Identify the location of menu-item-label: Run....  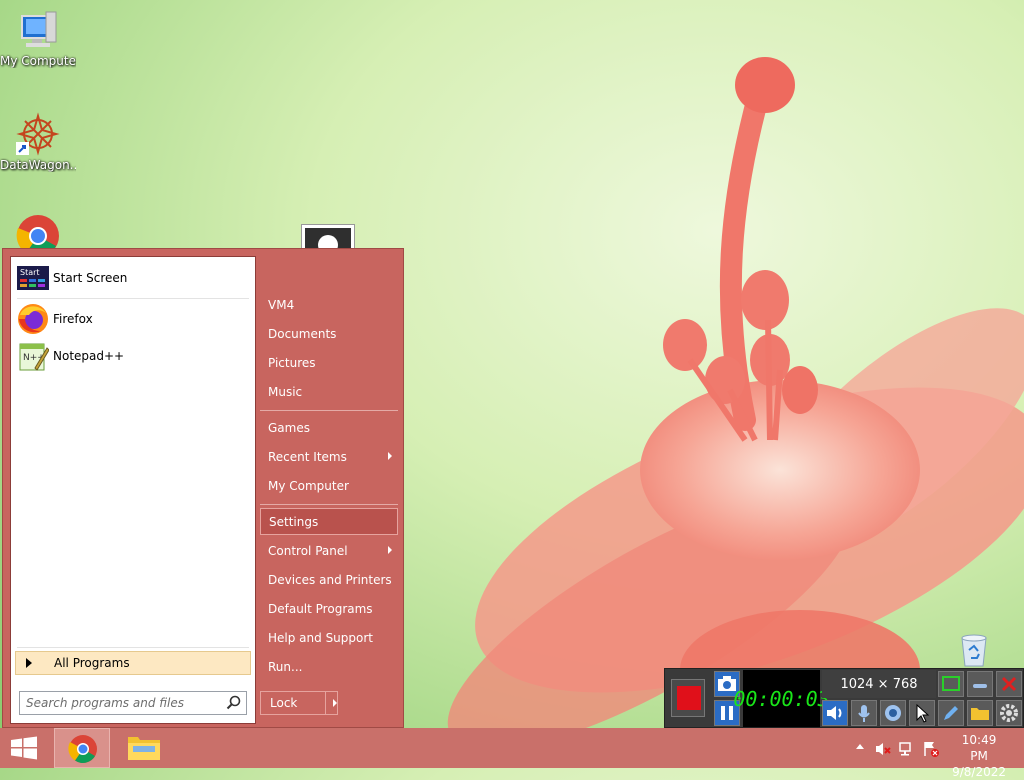
(285, 666).